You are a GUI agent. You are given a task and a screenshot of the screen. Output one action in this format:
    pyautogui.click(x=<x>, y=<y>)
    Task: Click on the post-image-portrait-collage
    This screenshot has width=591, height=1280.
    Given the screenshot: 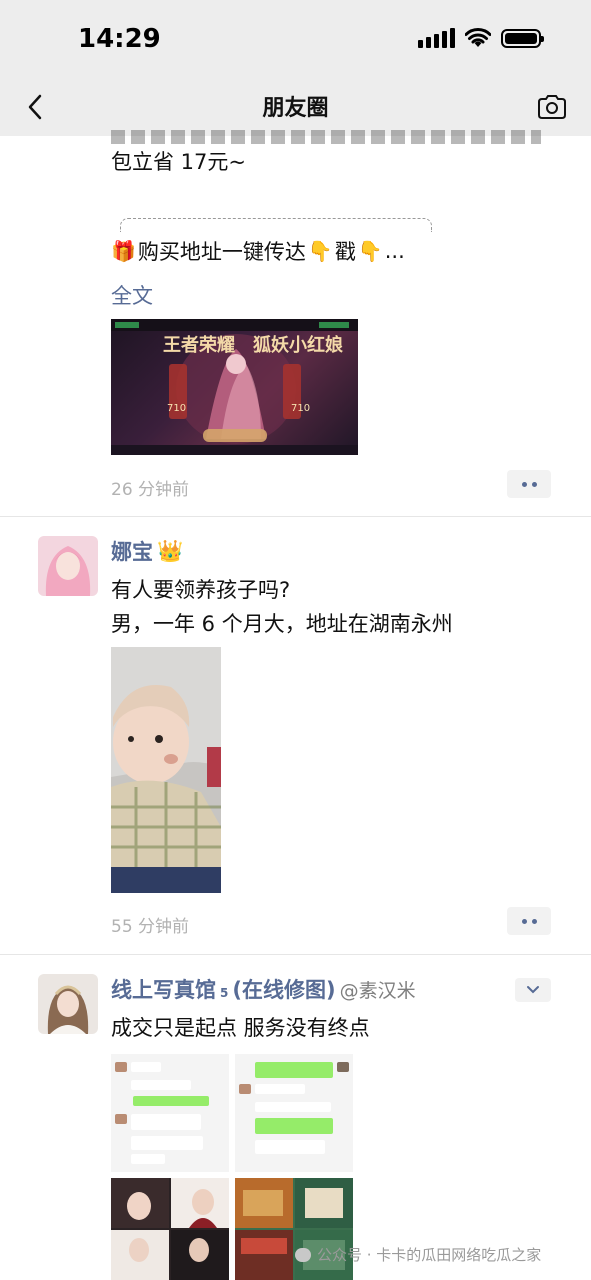 What is the action you would take?
    pyautogui.click(x=170, y=1229)
    